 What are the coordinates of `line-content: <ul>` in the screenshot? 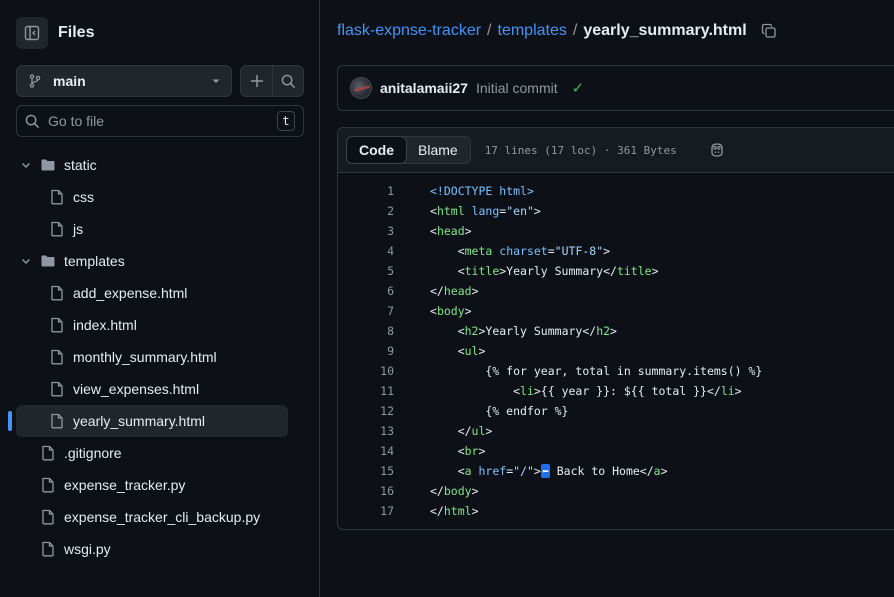 It's located at (458, 351).